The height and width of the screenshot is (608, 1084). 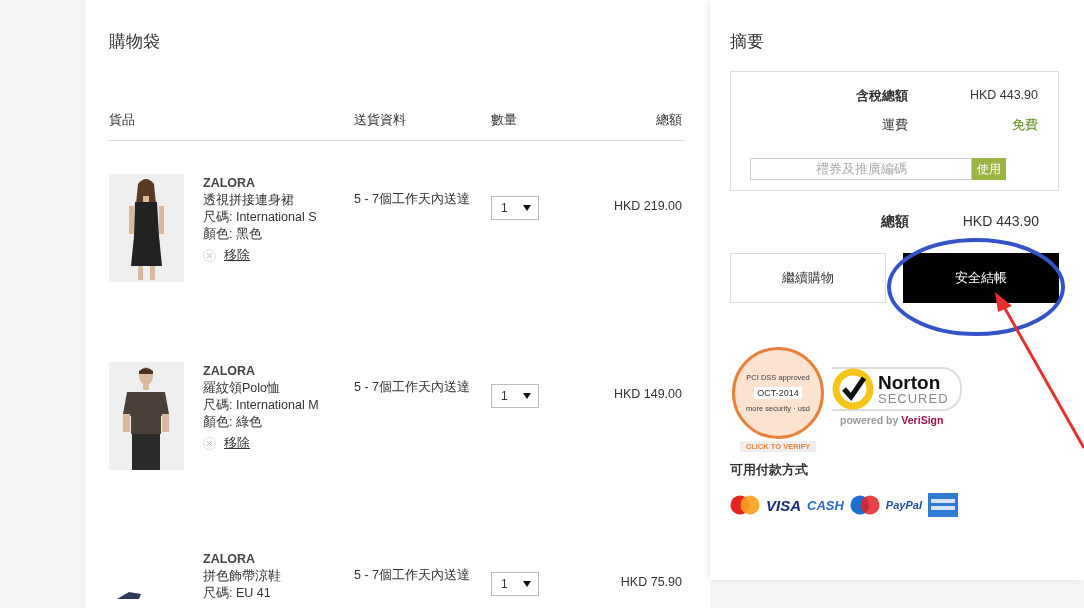 I want to click on summary-title: 摘要, so click(x=747, y=42).